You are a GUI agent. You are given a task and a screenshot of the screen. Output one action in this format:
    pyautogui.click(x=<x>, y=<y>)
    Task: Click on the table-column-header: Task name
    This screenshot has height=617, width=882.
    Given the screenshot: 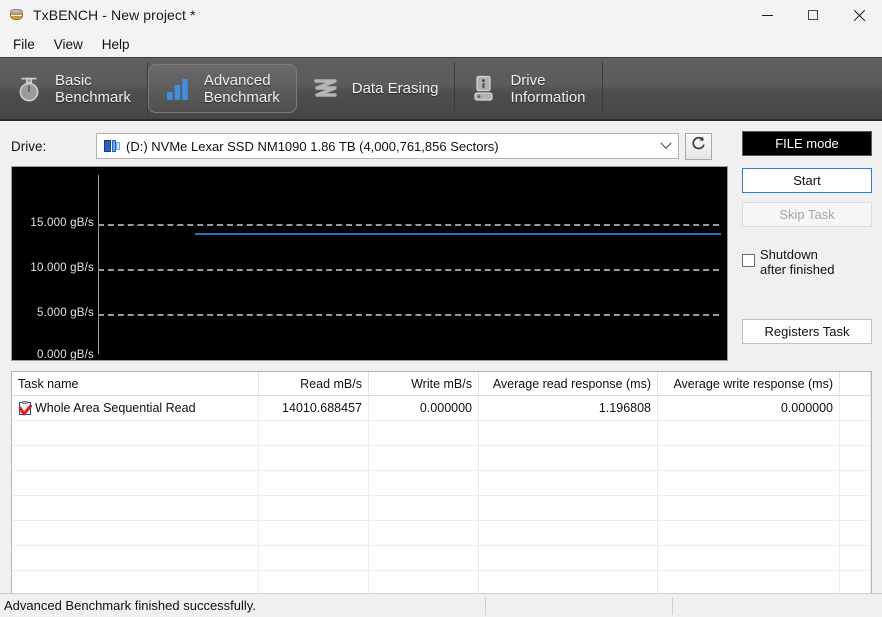 What is the action you would take?
    pyautogui.click(x=135, y=383)
    